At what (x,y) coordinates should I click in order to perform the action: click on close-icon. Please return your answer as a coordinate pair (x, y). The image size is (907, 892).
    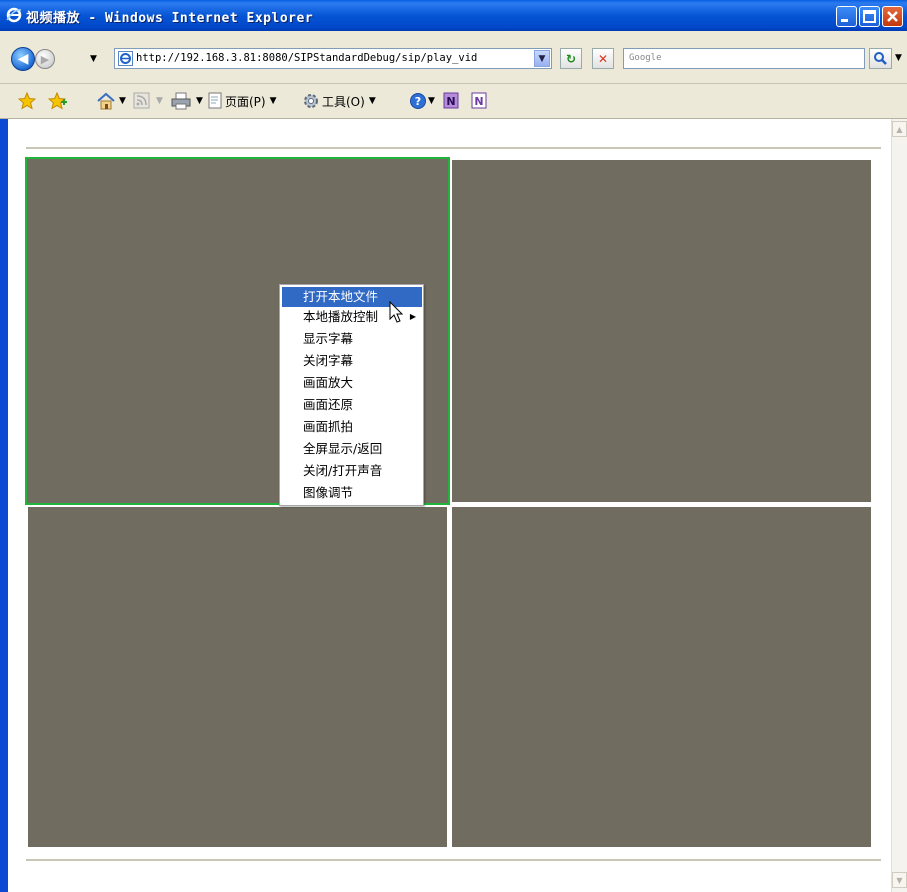
    Looking at the image, I should click on (892, 16).